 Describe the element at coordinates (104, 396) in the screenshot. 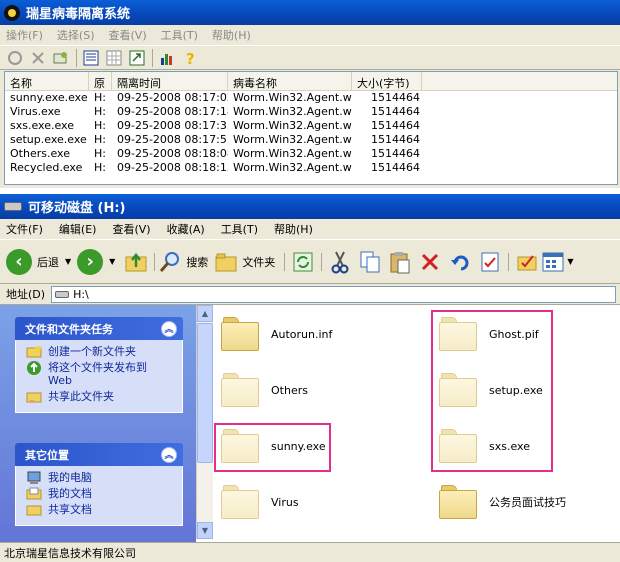

I see `task-share-folder: 共享此文件夹` at that location.